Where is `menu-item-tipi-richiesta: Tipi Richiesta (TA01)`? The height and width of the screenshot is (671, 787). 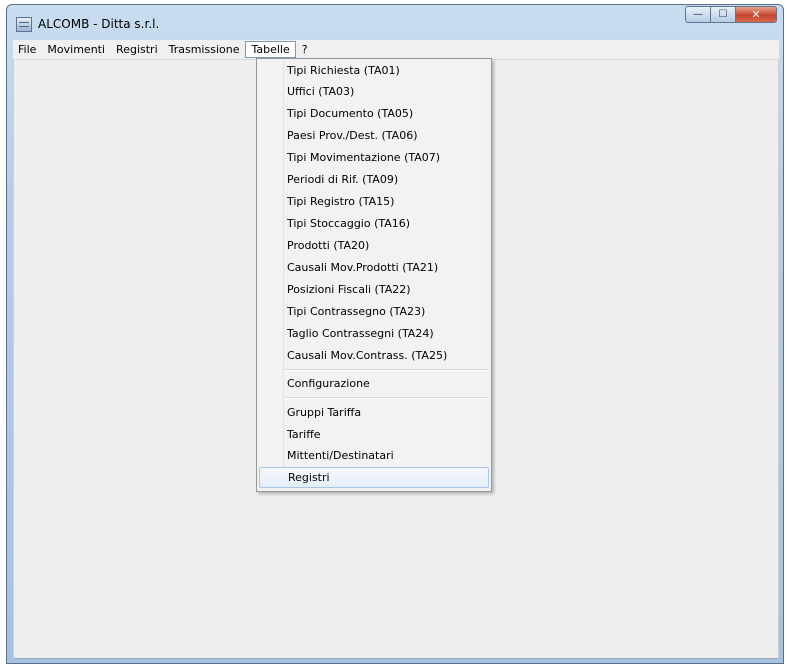 menu-item-tipi-richiesta: Tipi Richiesta (TA01) is located at coordinates (374, 70).